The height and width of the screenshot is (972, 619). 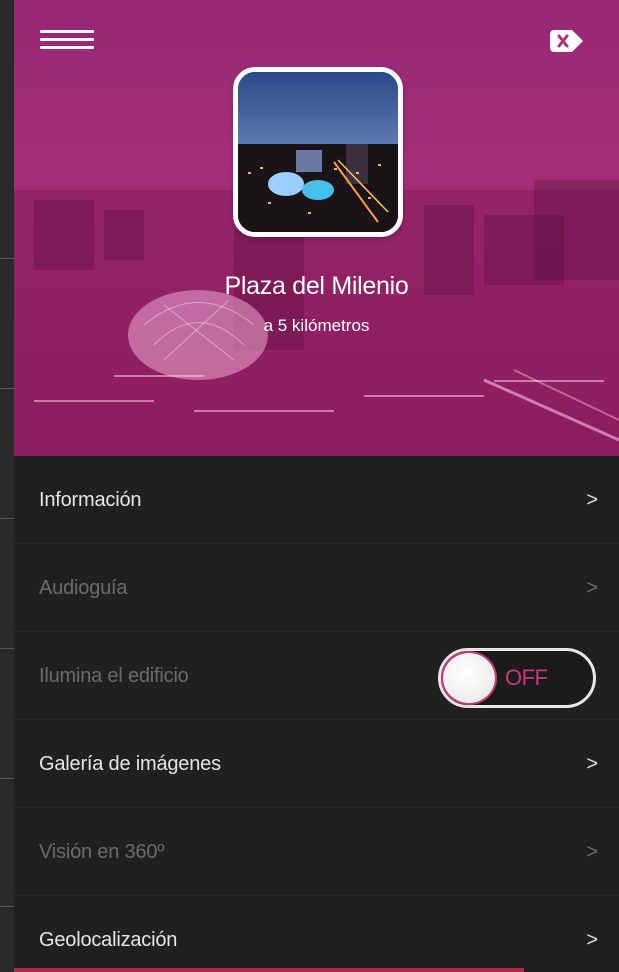 What do you see at coordinates (130, 764) in the screenshot?
I see `menu-item-label: Galería de imágenes` at bounding box center [130, 764].